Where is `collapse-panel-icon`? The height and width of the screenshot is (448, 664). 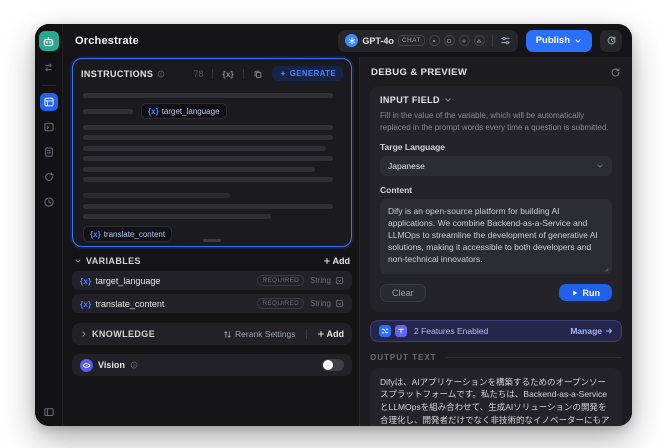
collapse-panel-icon is located at coordinates (48, 412).